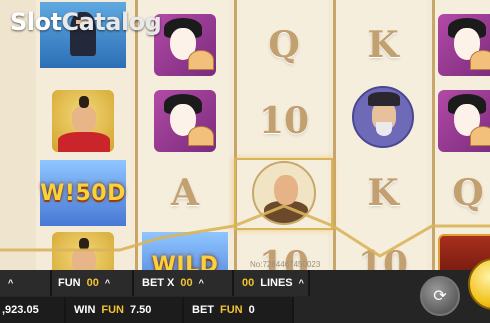  Describe the element at coordinates (285, 264) in the screenshot. I see `game-round-id: No:7284467450023` at that location.